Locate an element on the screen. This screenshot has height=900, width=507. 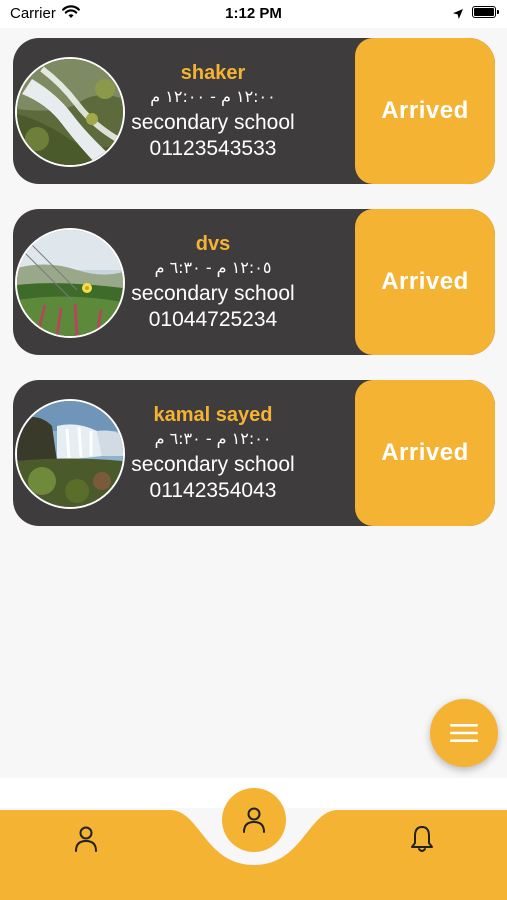
student-name: kamal sayed is located at coordinates (213, 415).